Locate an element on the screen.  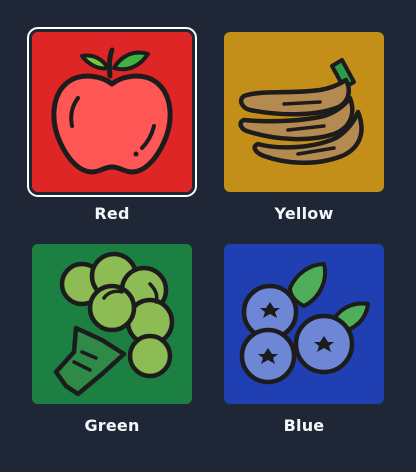
broccoli-icon is located at coordinates (114, 324).